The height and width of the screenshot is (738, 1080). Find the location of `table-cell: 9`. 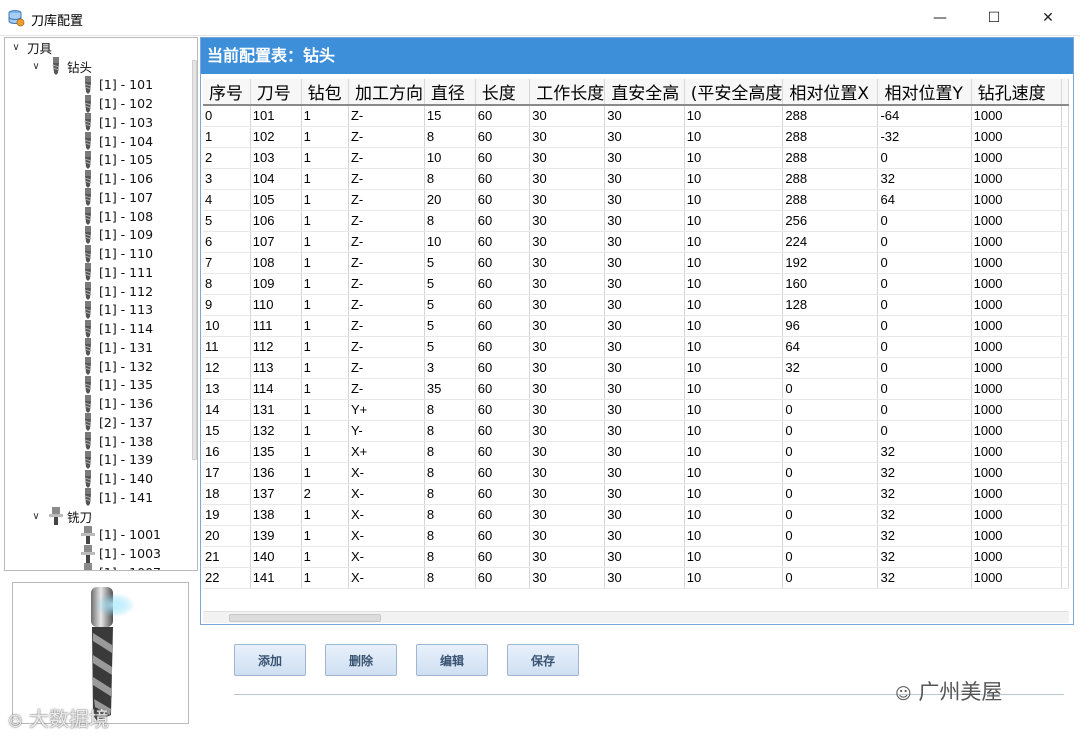

table-cell: 9 is located at coordinates (227, 305).